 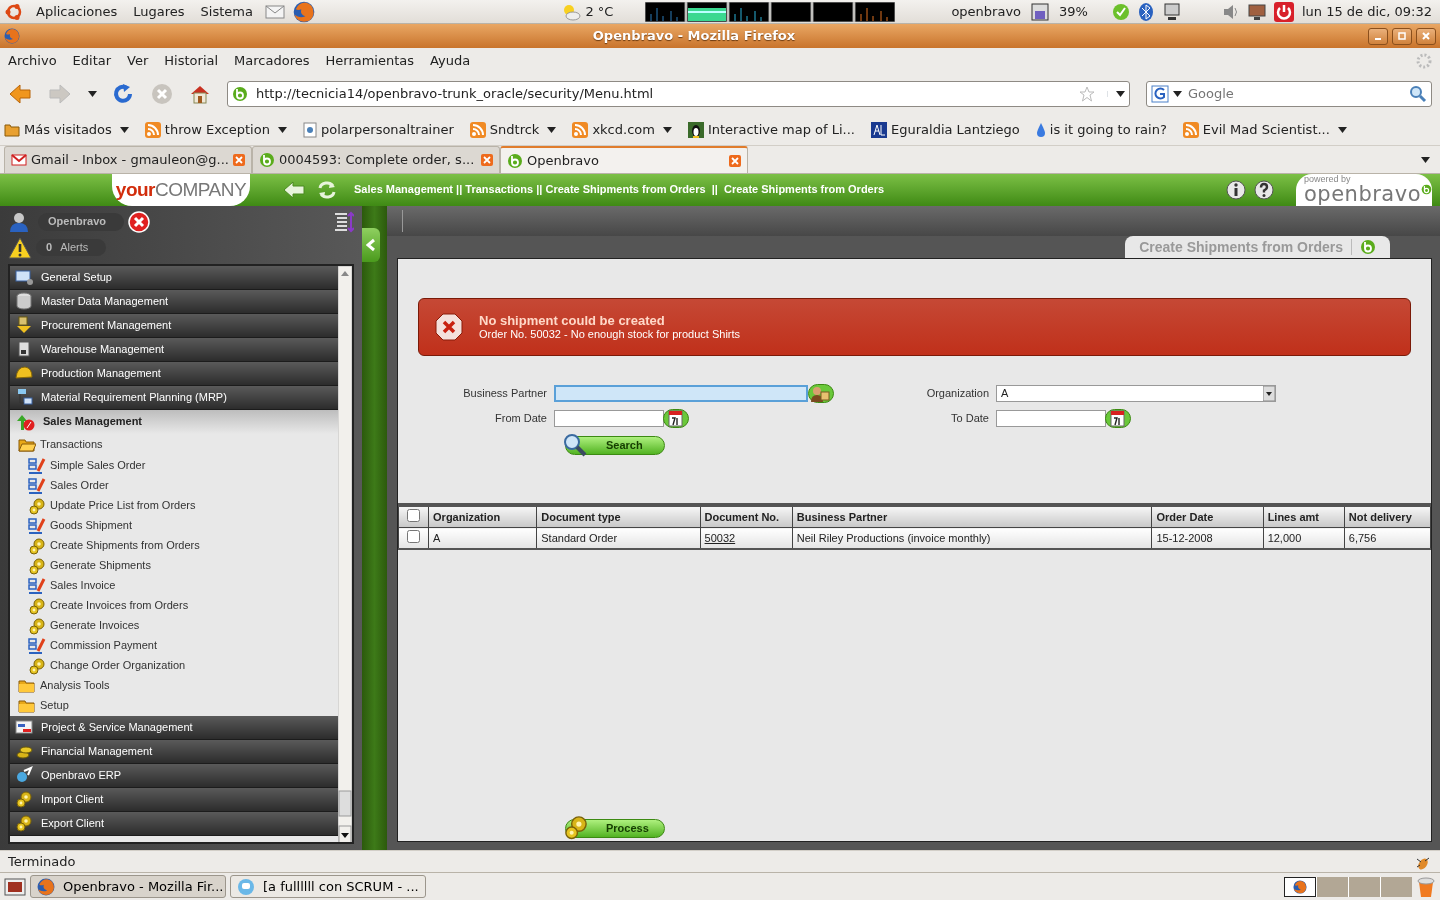 What do you see at coordinates (1136, 393) in the screenshot?
I see `organization-dropdown: A` at bounding box center [1136, 393].